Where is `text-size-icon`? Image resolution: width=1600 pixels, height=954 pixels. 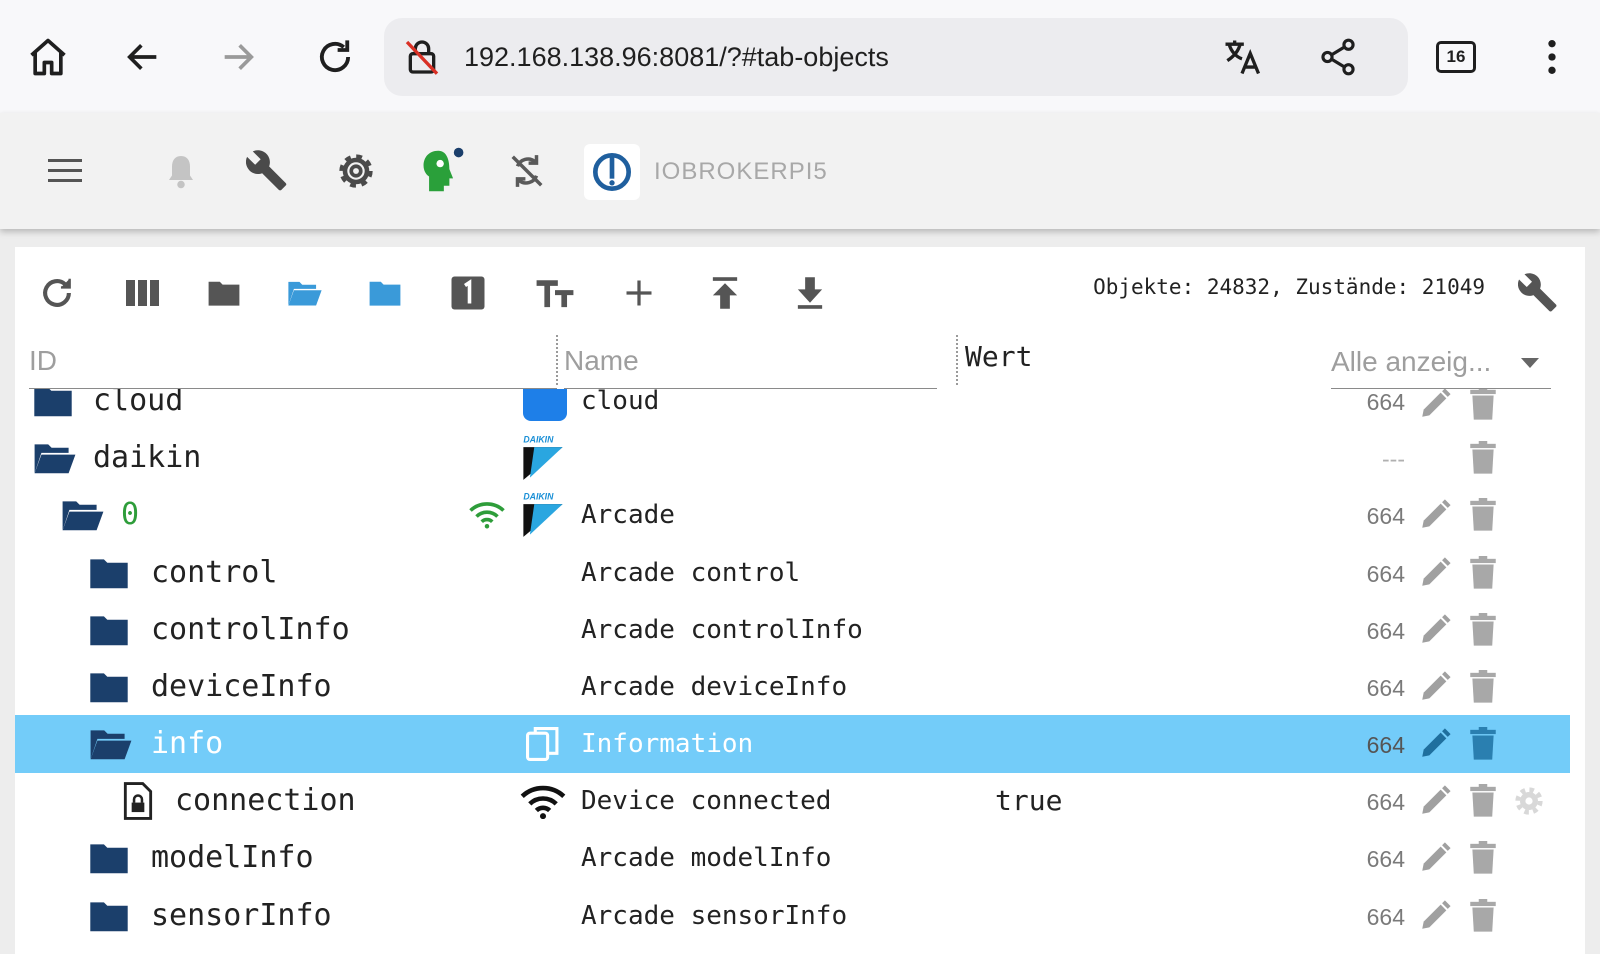 text-size-icon is located at coordinates (555, 293).